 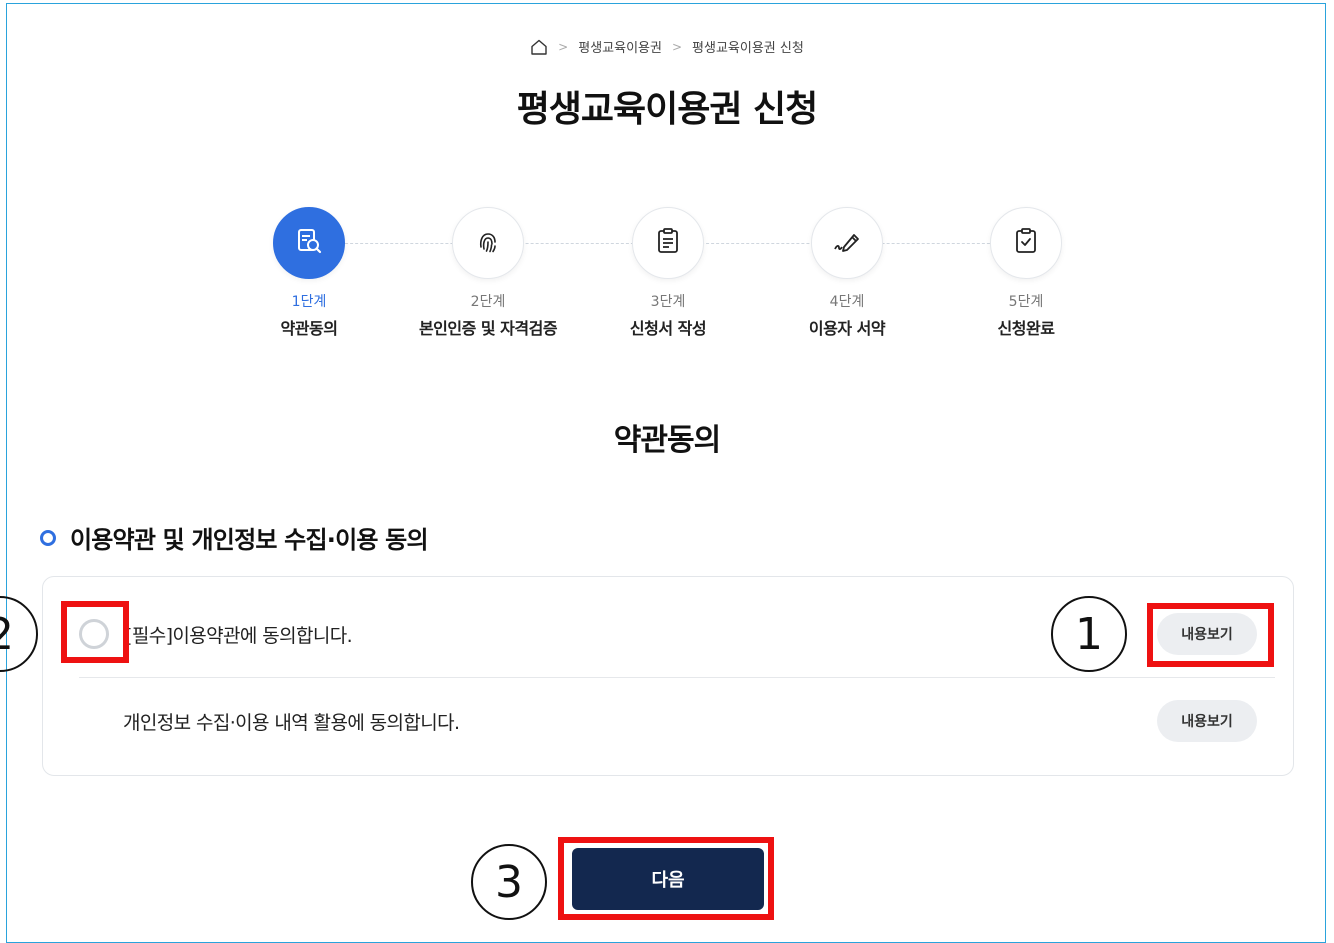 I want to click on section-title: 약관동의, so click(x=667, y=440).